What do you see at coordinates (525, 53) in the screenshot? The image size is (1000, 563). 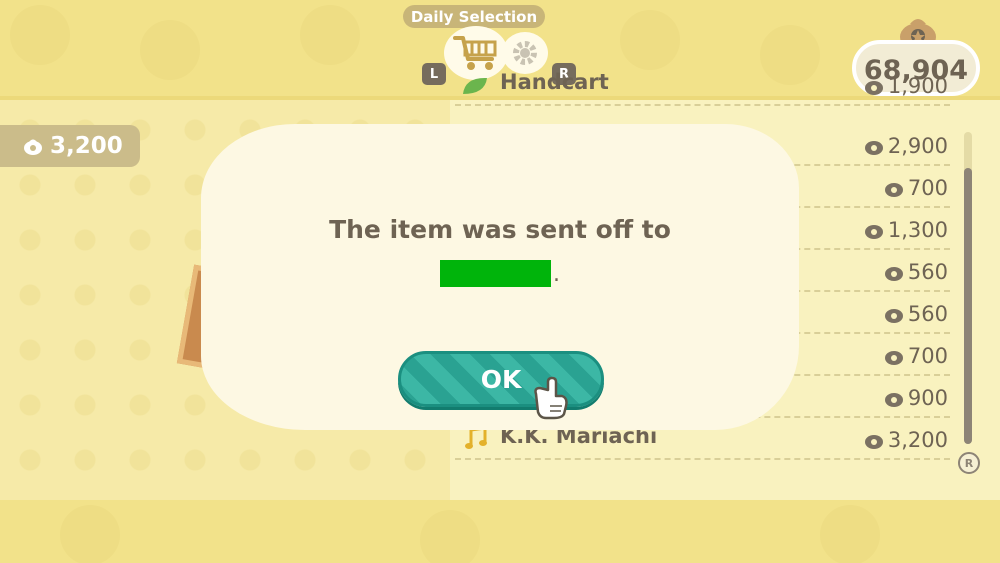 I see `gear-icon` at bounding box center [525, 53].